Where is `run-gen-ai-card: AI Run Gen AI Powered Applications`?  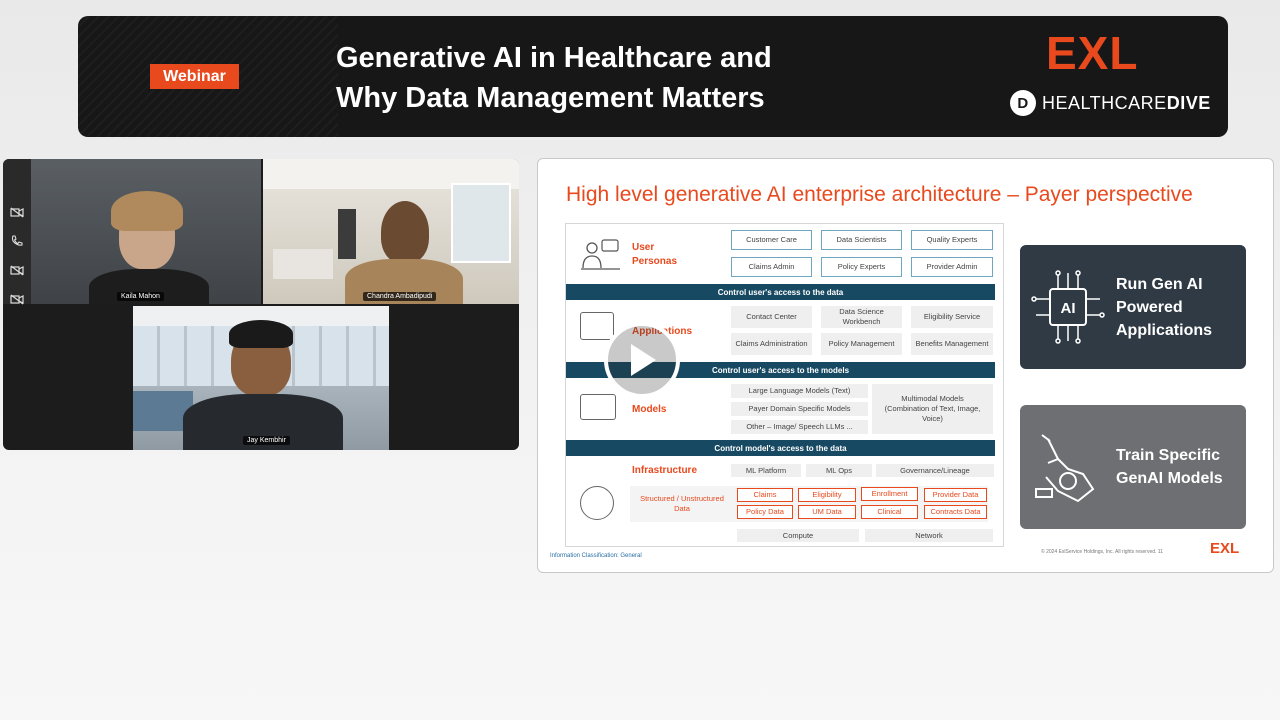 run-gen-ai-card: AI Run Gen AI Powered Applications is located at coordinates (1133, 307).